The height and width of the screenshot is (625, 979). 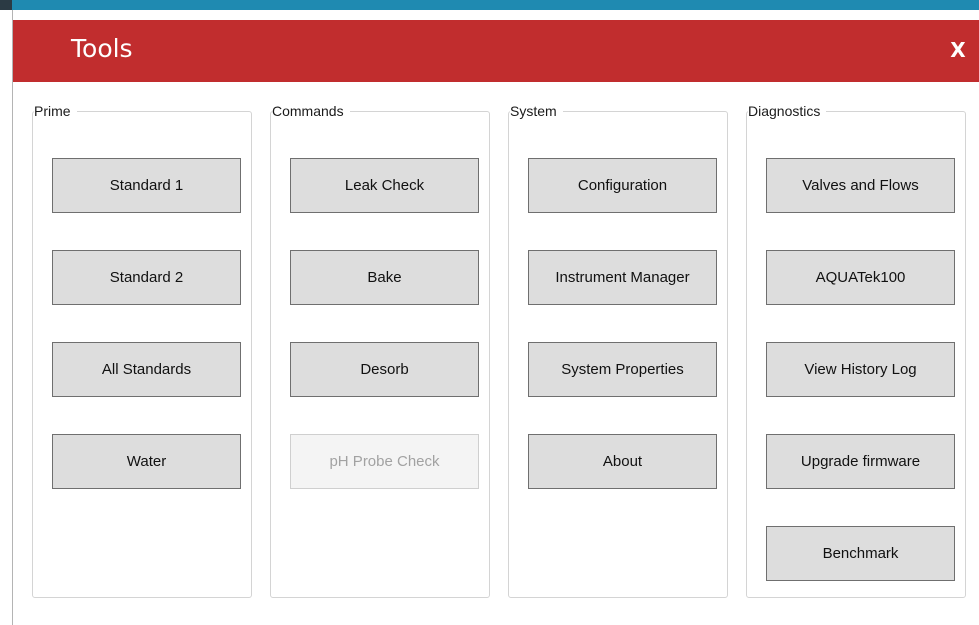 I want to click on dialog-titlebar: Tools X, so click(x=496, y=51).